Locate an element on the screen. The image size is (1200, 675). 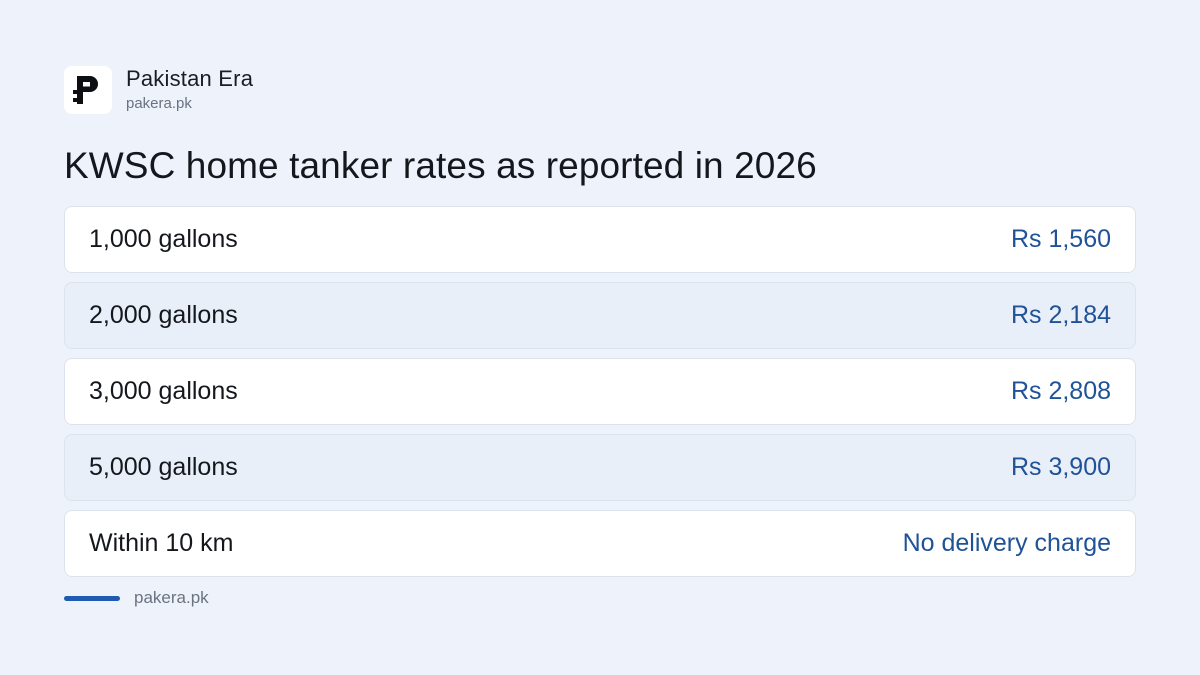
footer-source-text: pakera.pk is located at coordinates (171, 597).